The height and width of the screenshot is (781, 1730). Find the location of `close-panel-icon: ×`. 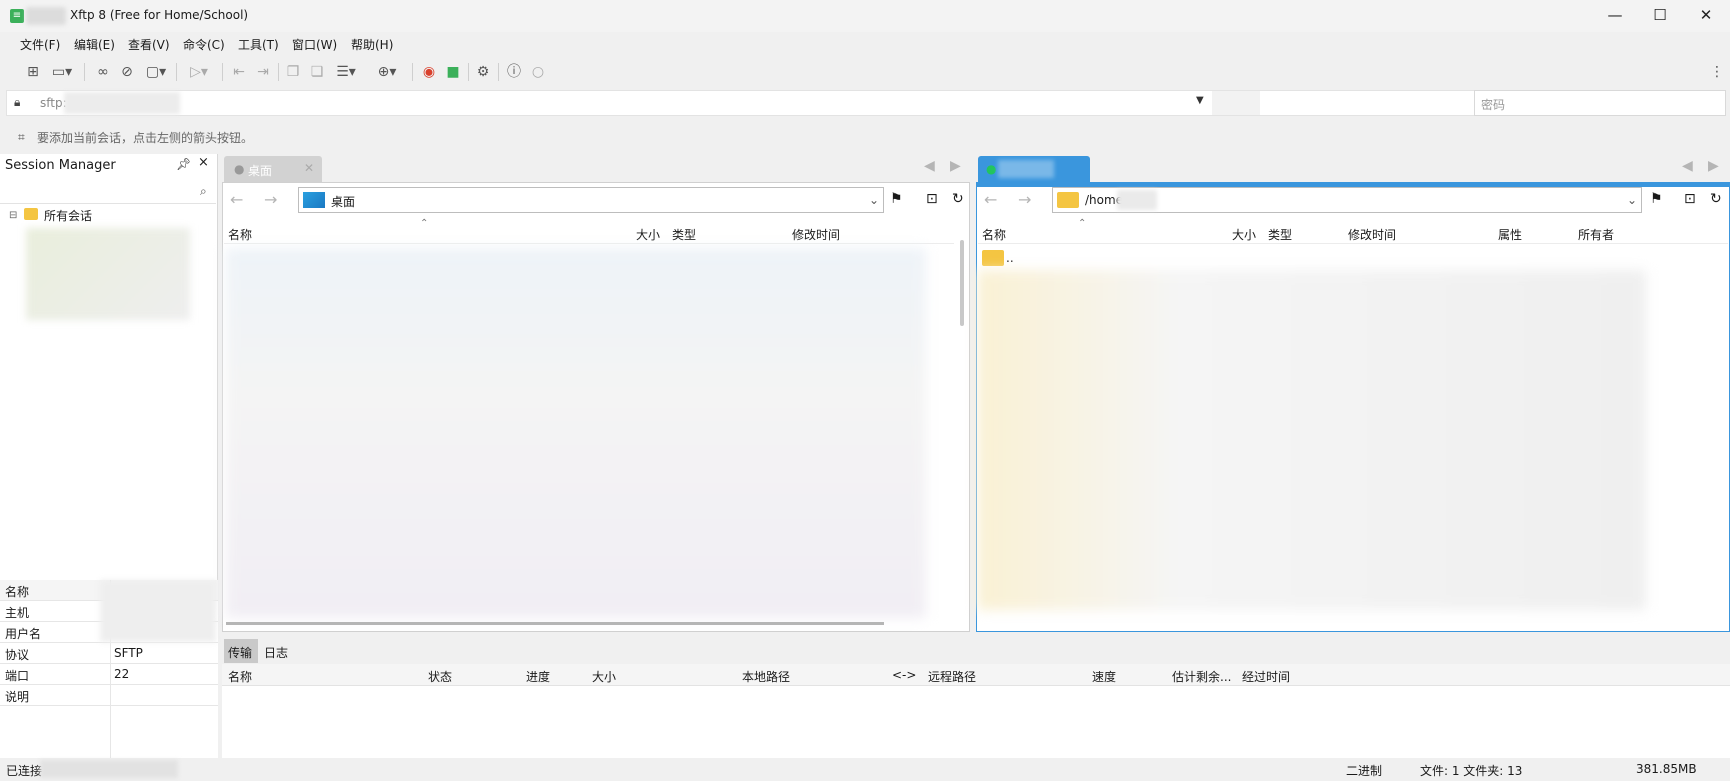

close-panel-icon: × is located at coordinates (203, 162).